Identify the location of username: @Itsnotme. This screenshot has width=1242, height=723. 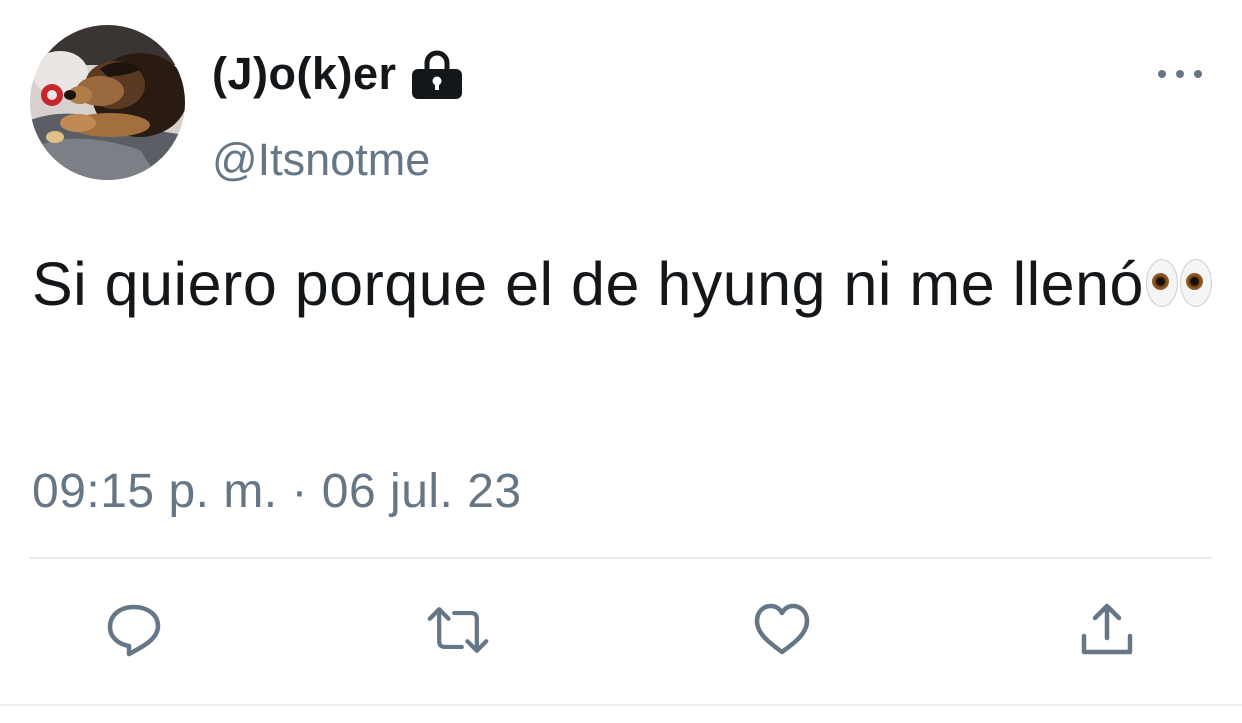
(321, 160).